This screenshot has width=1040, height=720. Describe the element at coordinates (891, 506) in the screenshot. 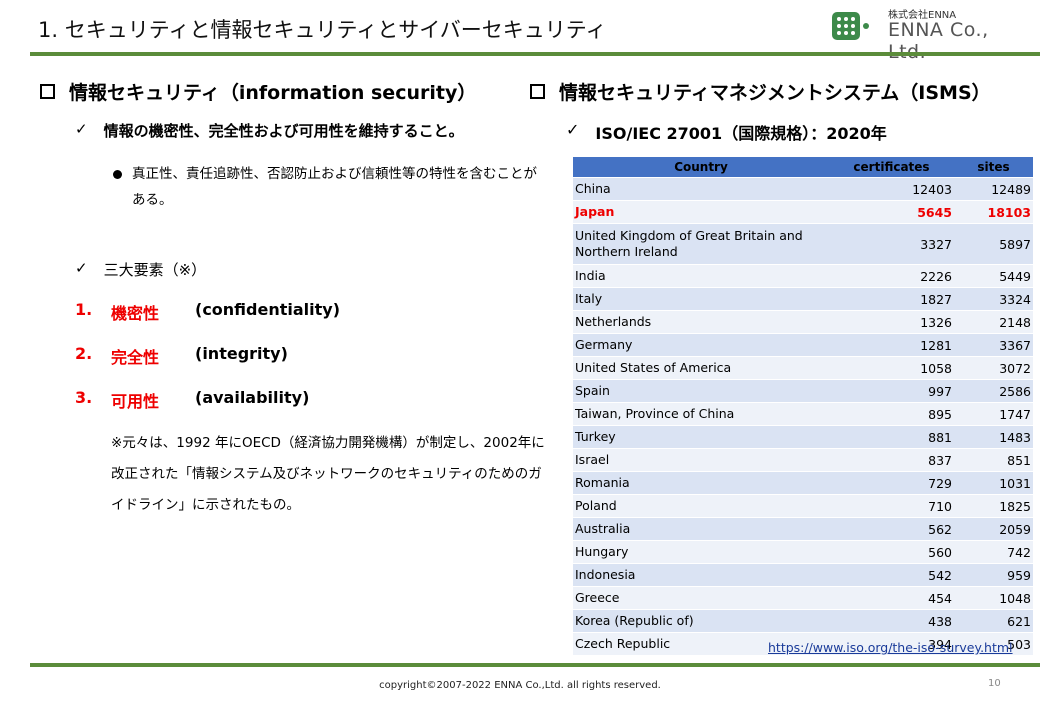

I see `certificates-cell: 710` at that location.